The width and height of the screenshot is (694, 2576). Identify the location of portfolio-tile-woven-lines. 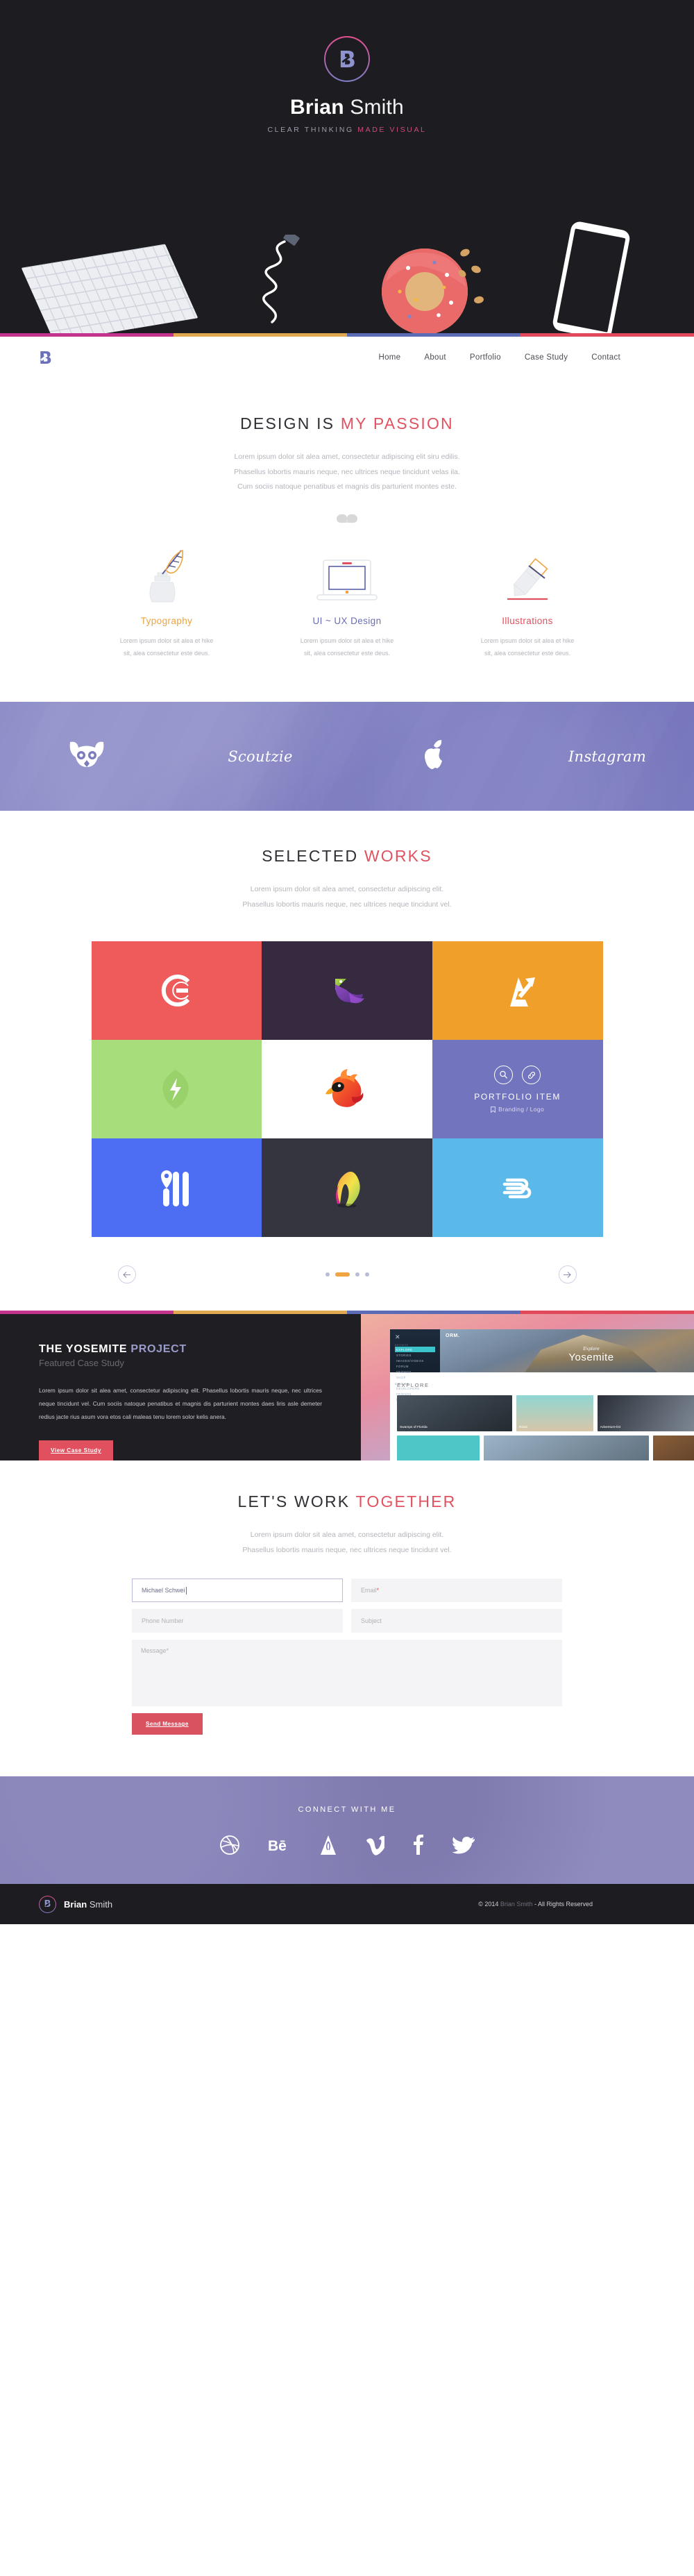
(517, 1188).